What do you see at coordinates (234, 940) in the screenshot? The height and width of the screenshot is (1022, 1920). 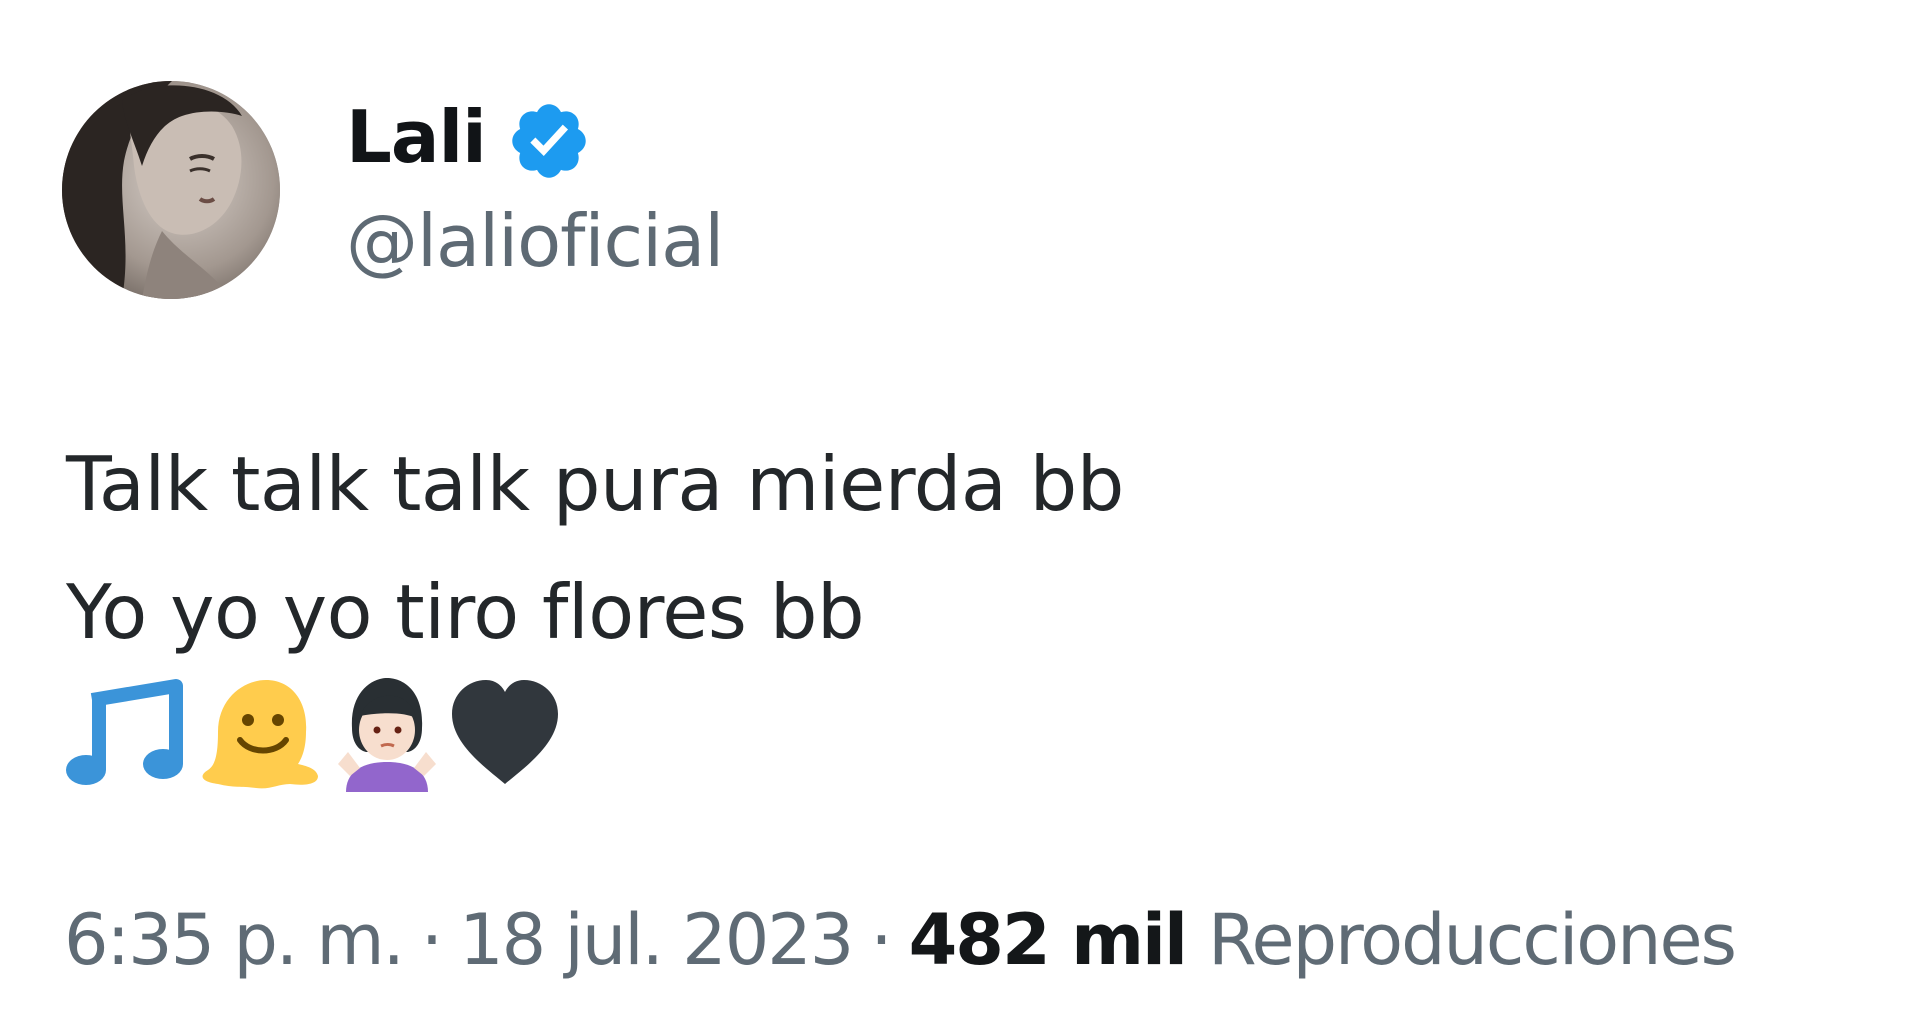 I see `tweet-time: 6:35 p. m.` at bounding box center [234, 940].